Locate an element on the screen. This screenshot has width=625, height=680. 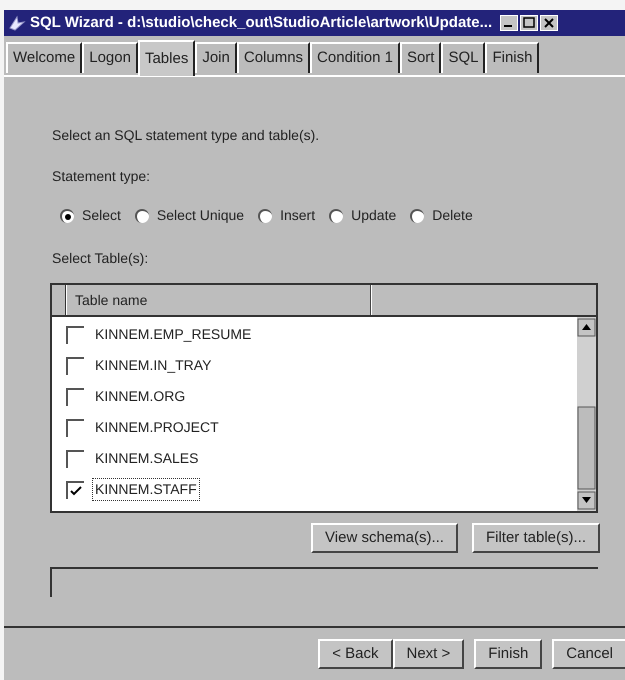
tab: Columns is located at coordinates (273, 57).